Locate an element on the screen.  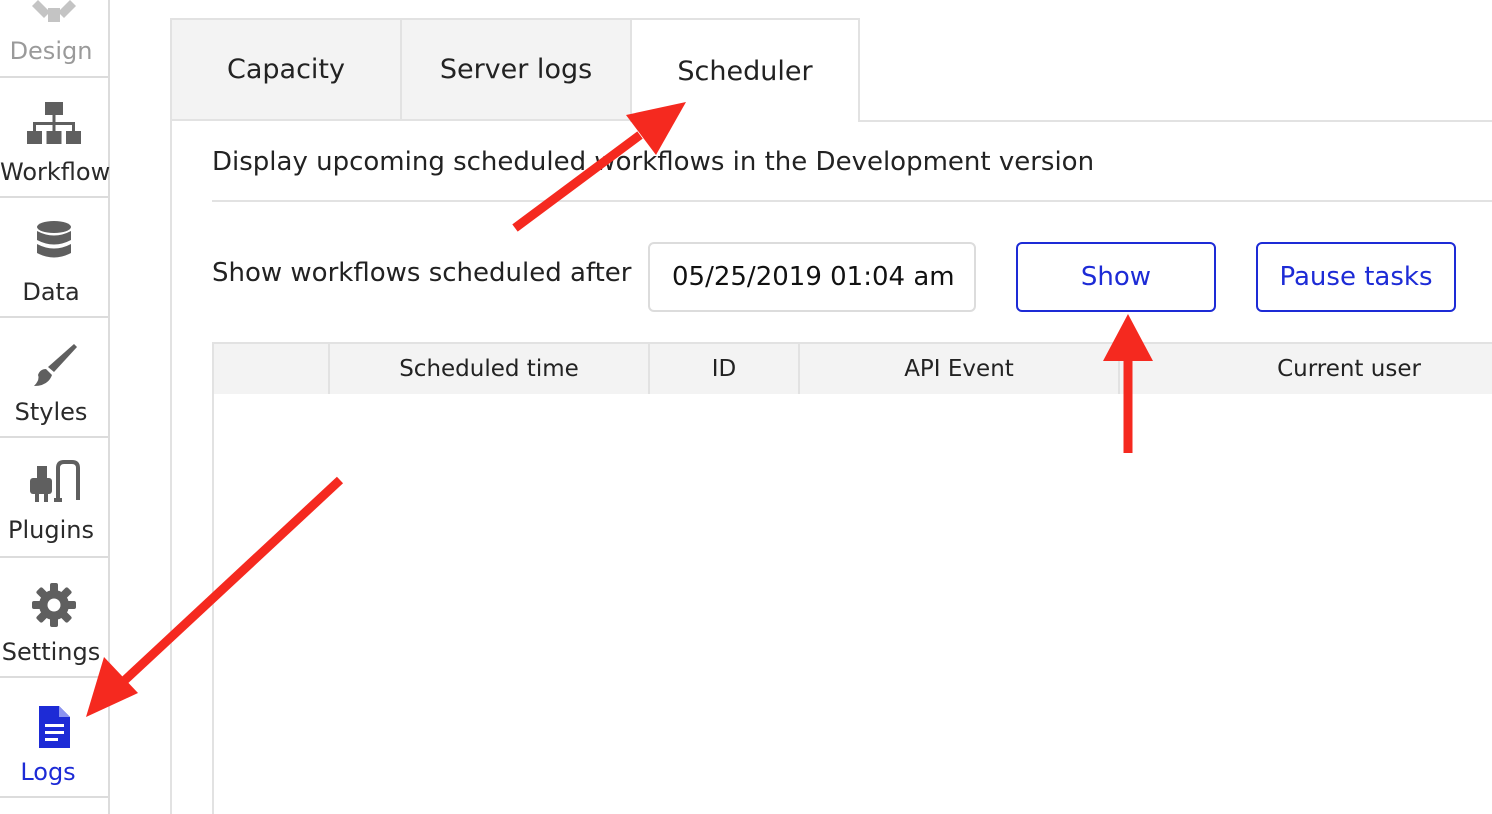
sidebar-item-label: Logs is located at coordinates (48, 772).